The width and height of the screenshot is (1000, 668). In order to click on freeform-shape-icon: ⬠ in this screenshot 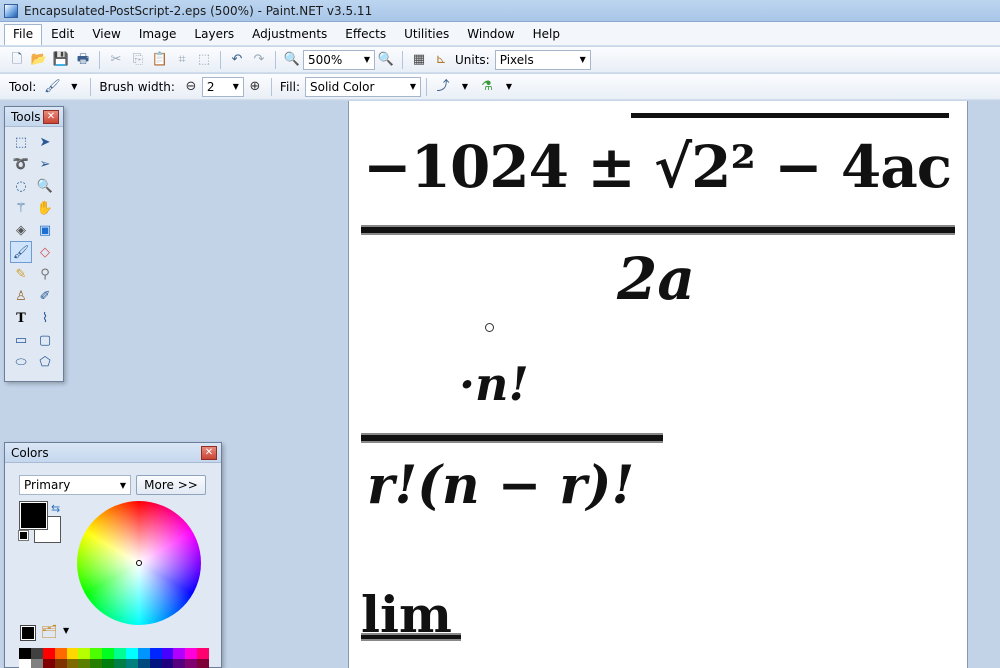, I will do `click(45, 362)`.